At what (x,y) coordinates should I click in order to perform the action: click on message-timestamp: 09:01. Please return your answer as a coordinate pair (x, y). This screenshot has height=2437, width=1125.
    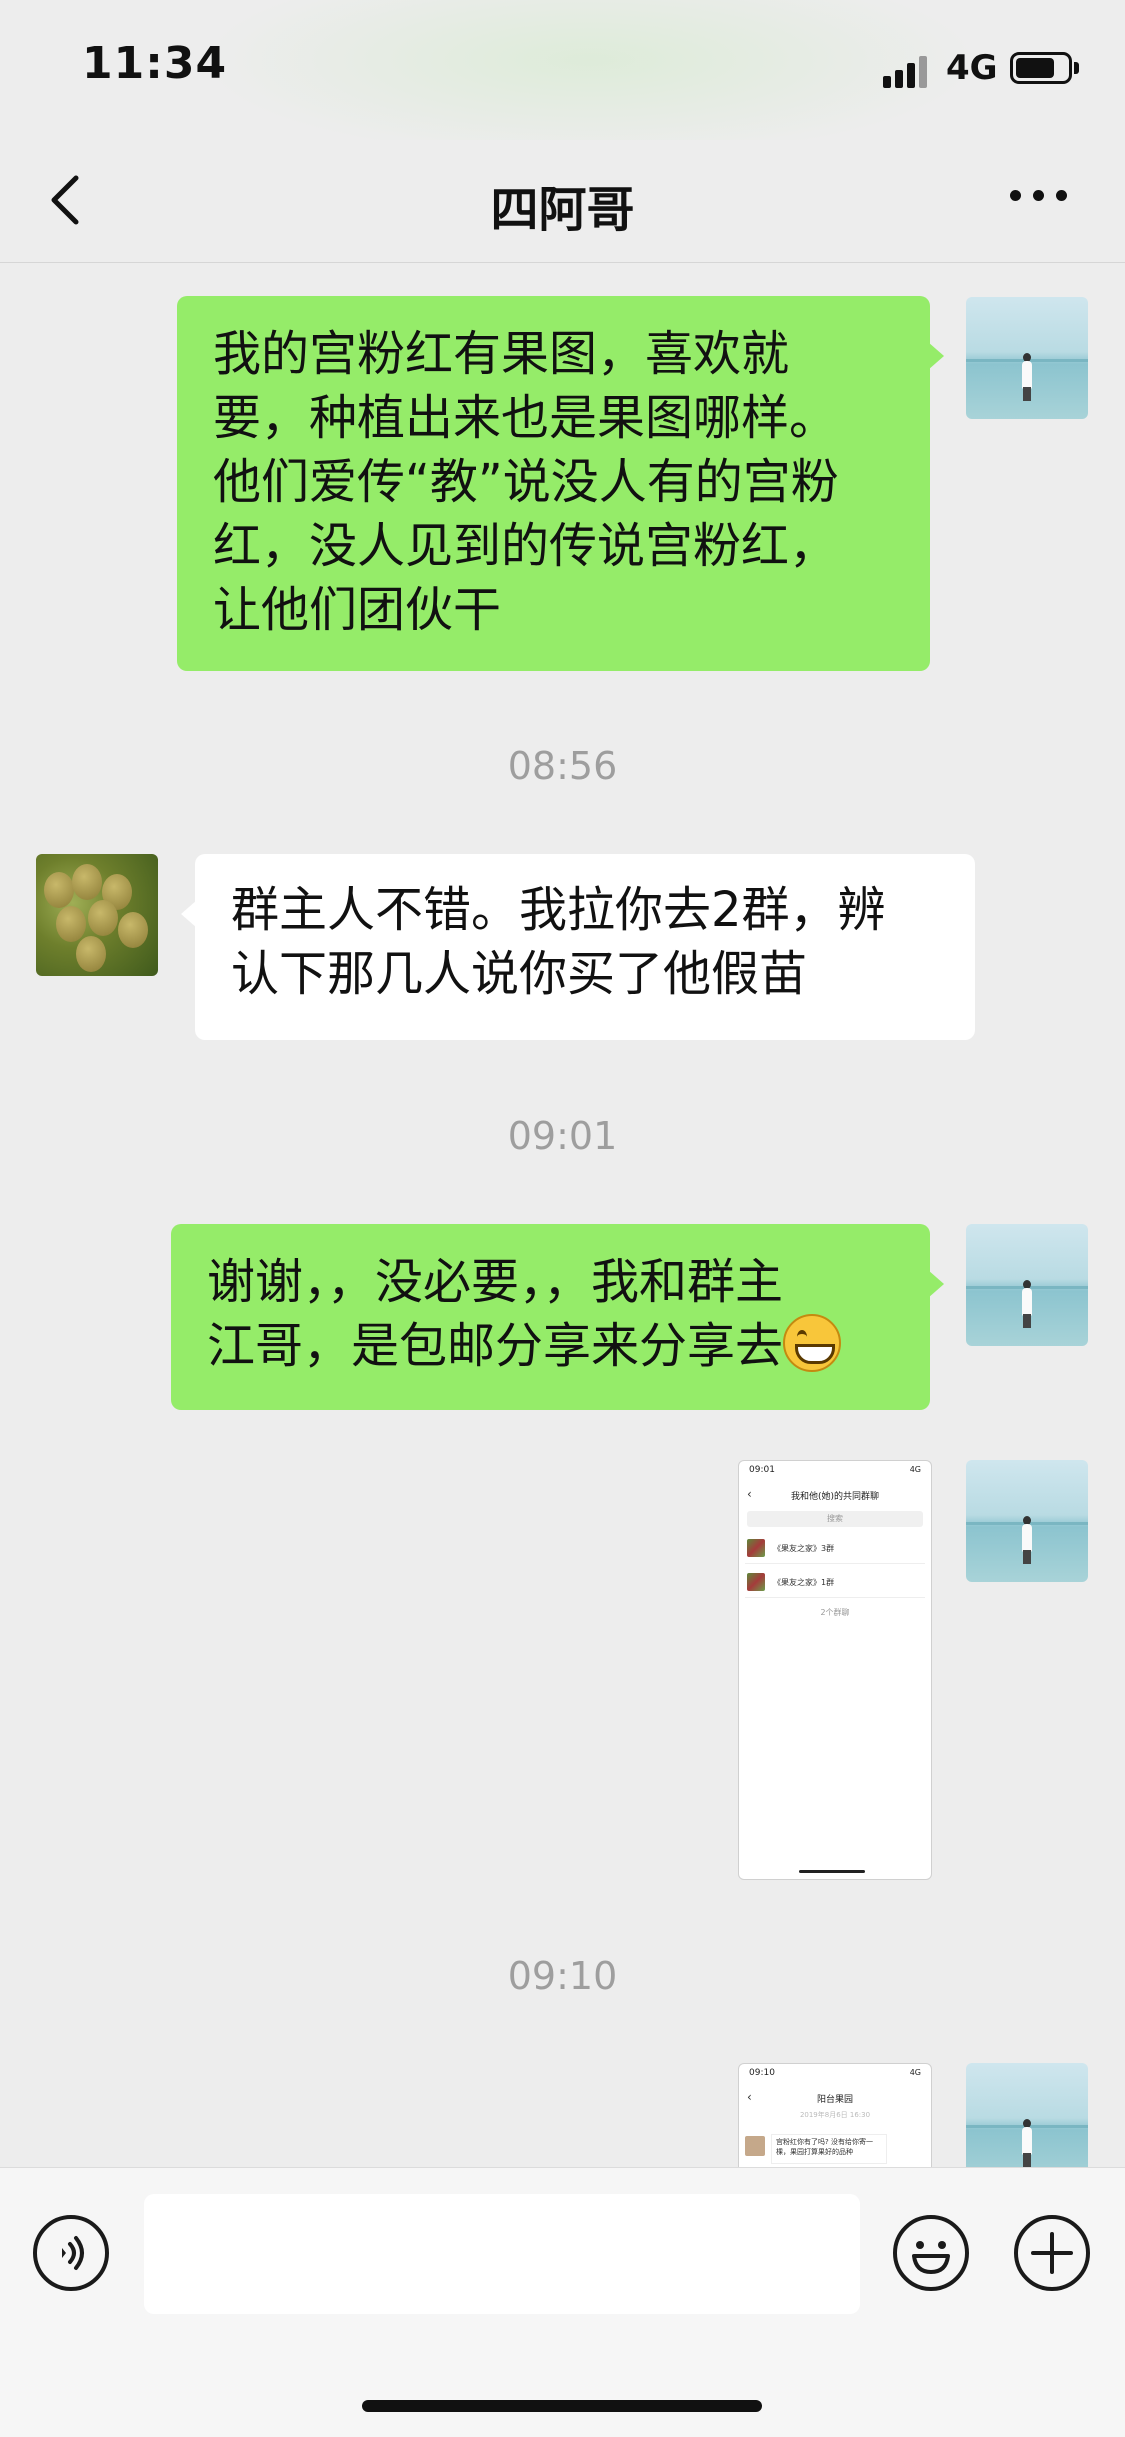
    Looking at the image, I should click on (562, 1136).